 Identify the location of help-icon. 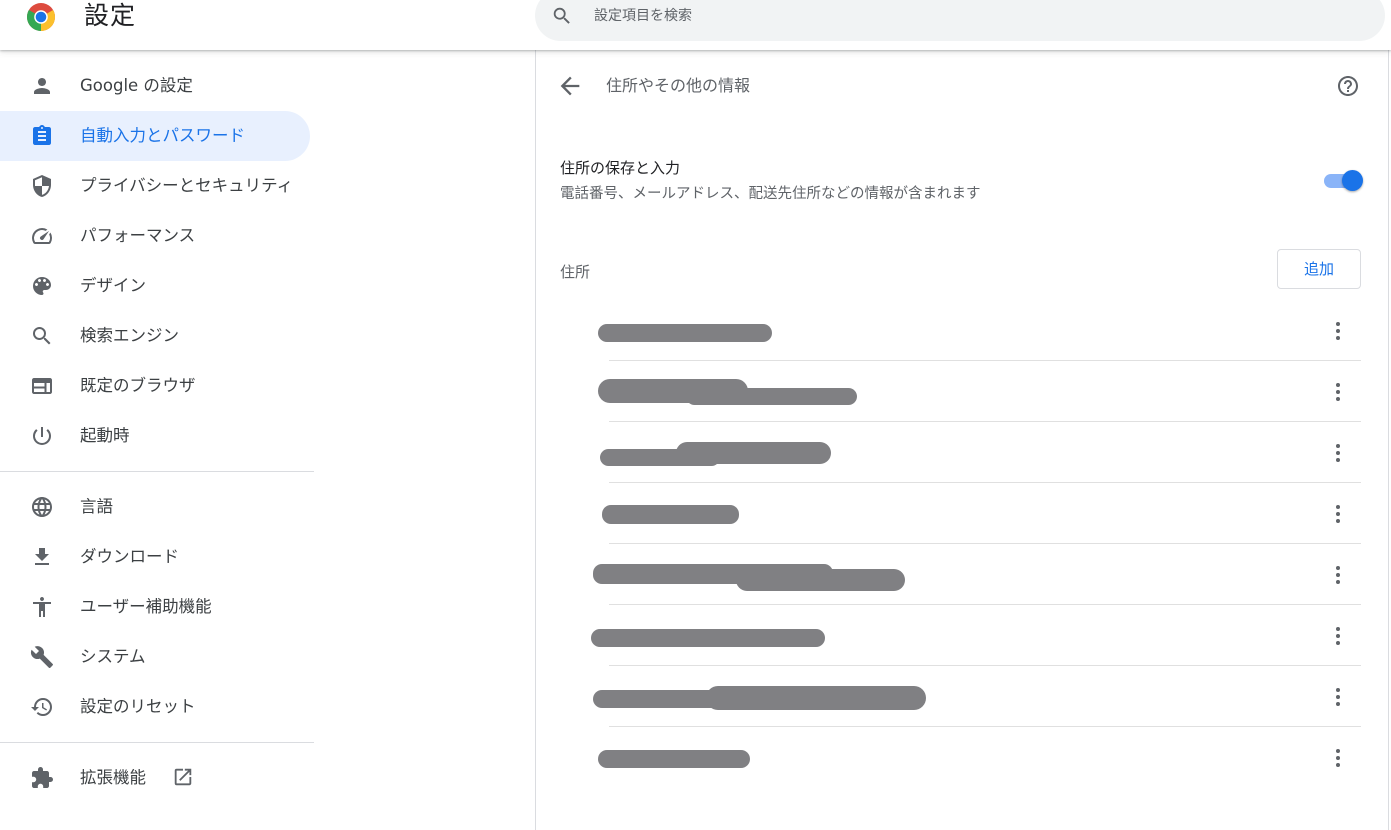
(1348, 86).